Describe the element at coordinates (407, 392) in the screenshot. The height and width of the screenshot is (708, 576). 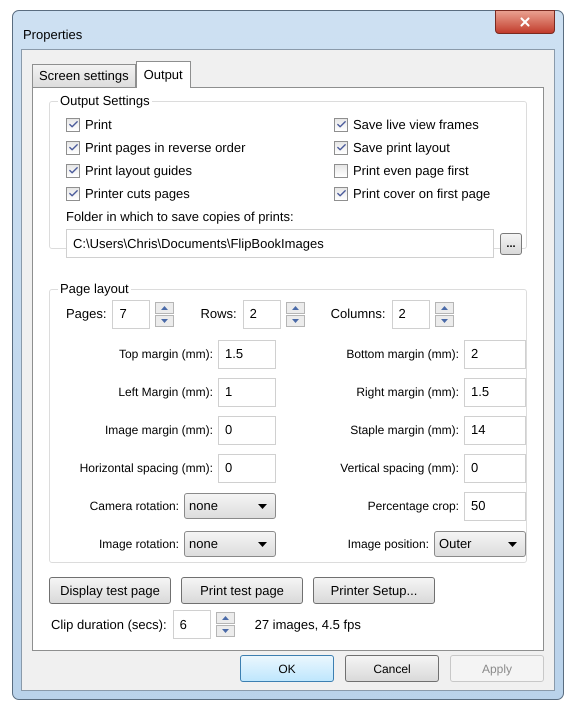
I see `field-label: Right margin (mm):` at that location.